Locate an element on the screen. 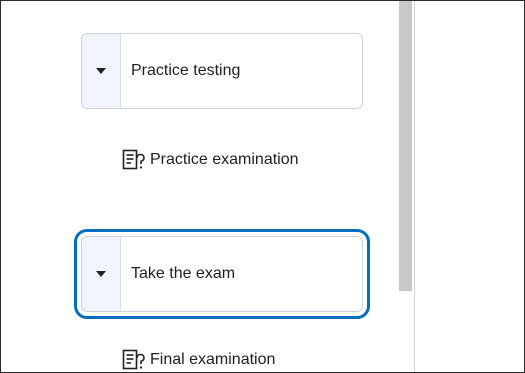  module-take-the-exam: Take the exam is located at coordinates (222, 274).